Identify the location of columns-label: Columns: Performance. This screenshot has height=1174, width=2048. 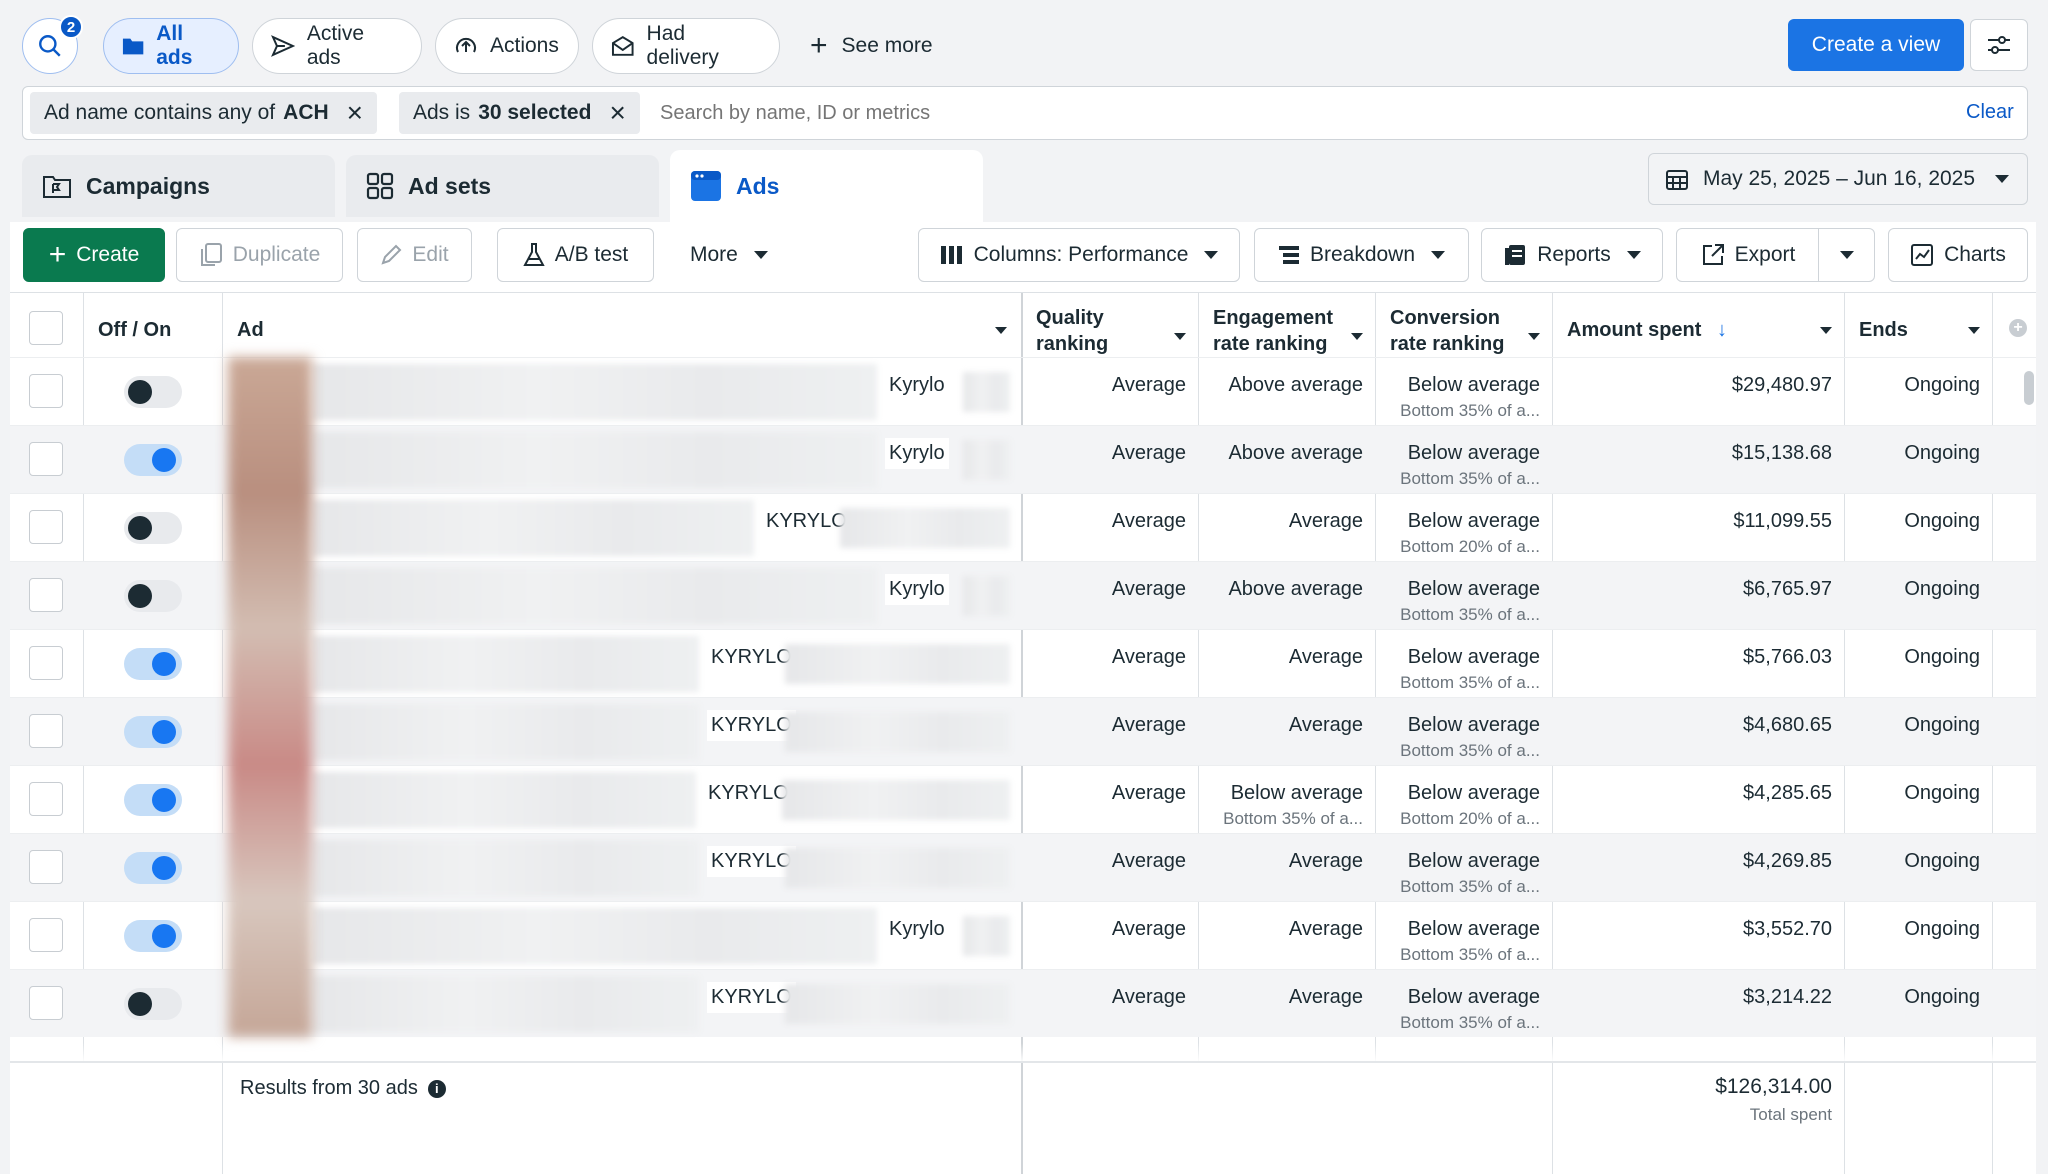
(1081, 254).